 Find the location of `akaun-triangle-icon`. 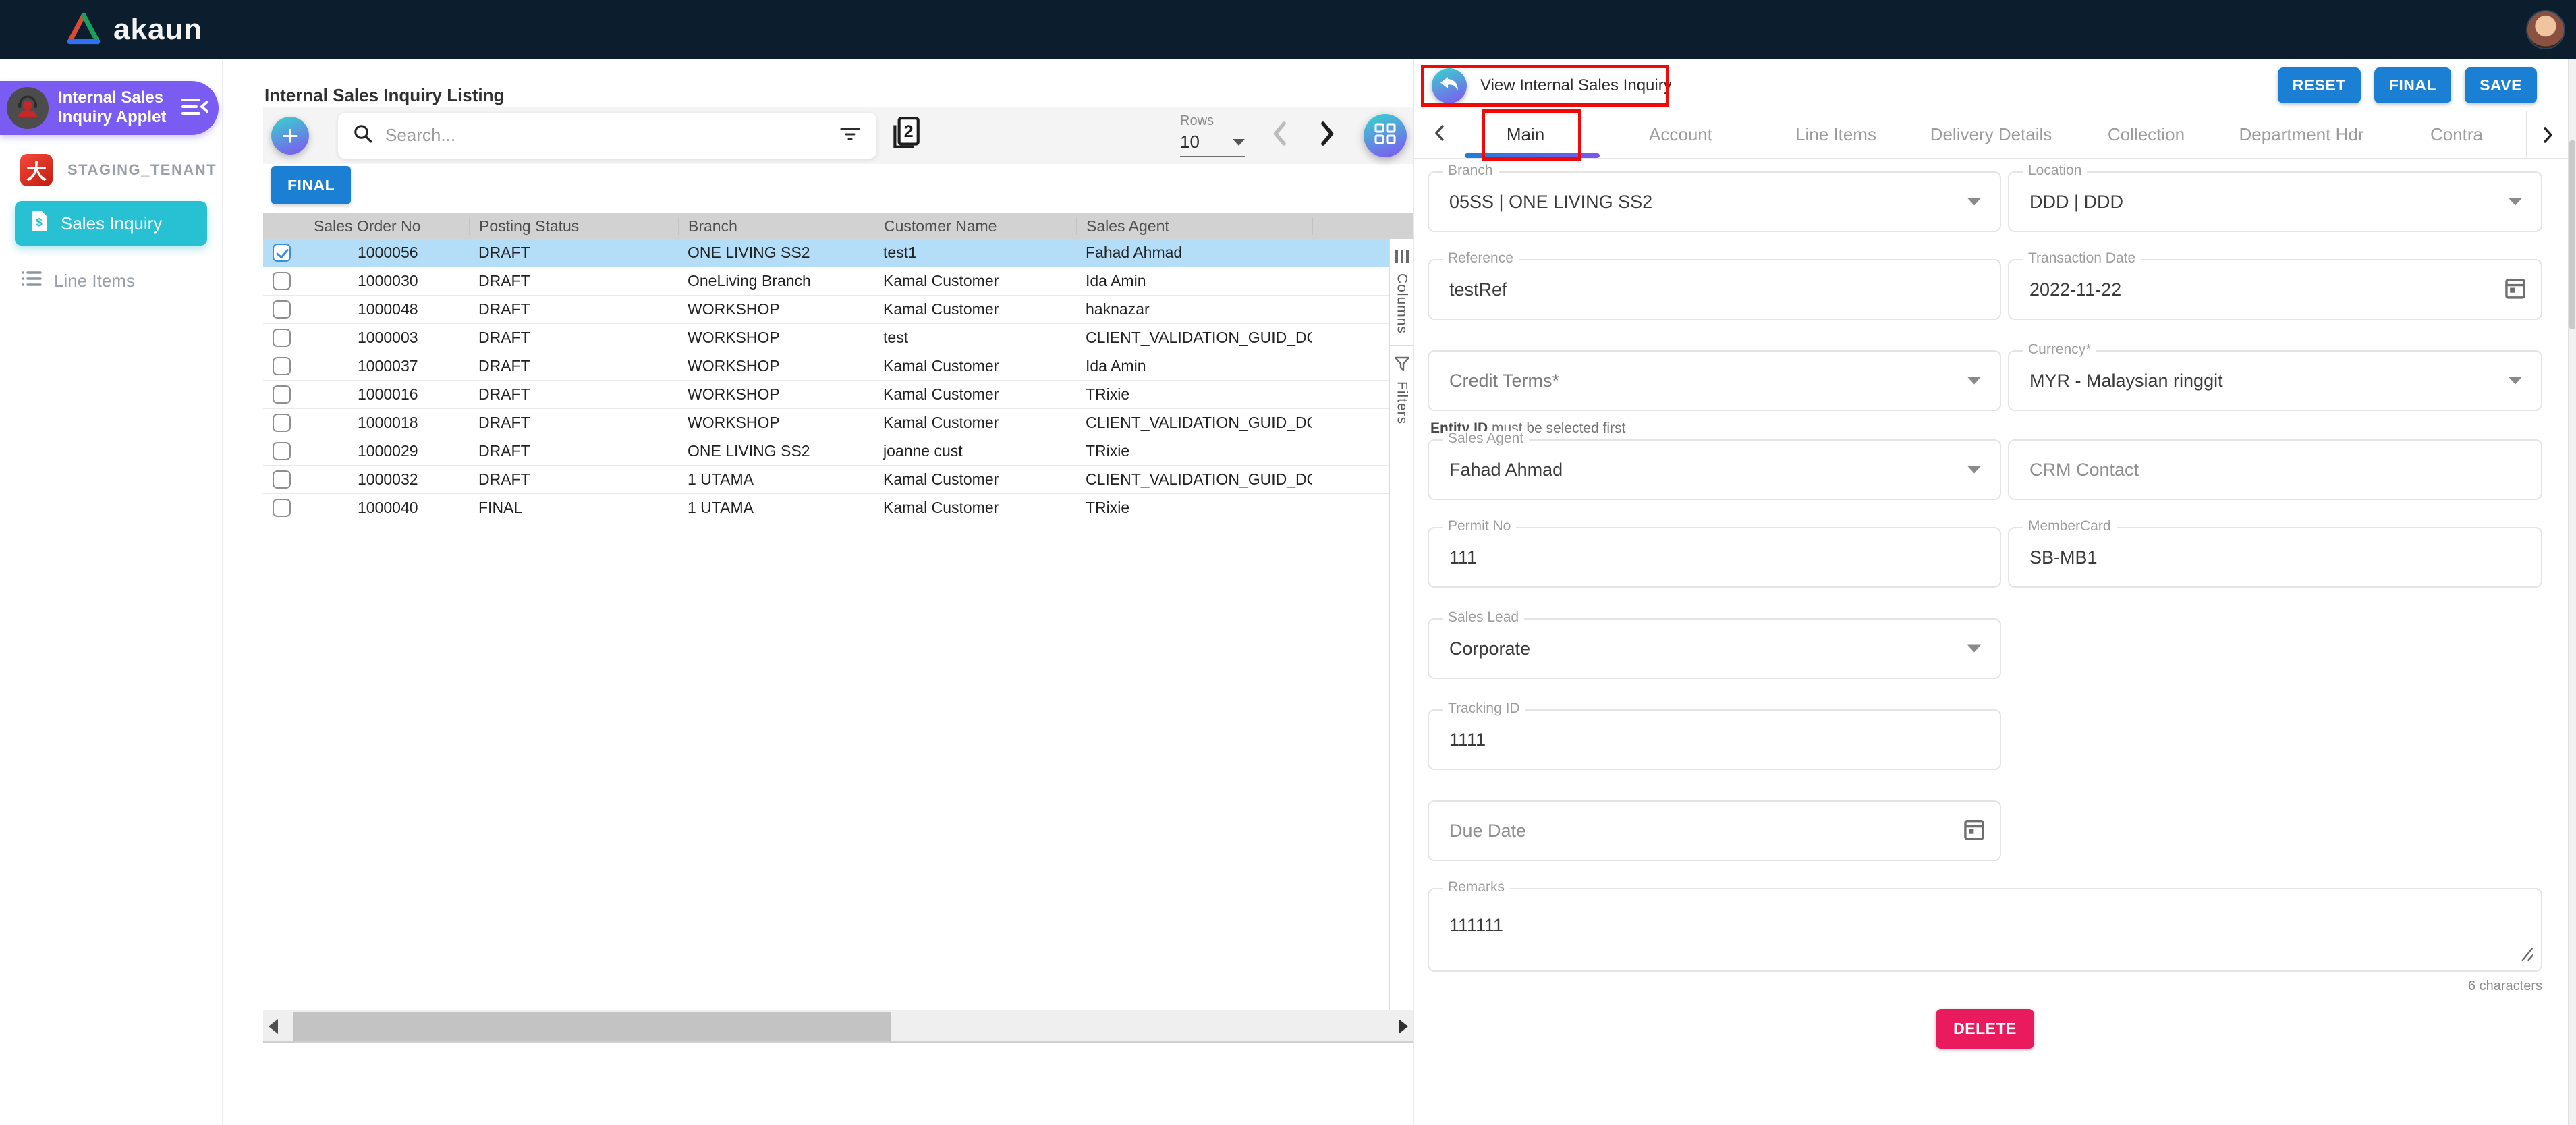

akaun-triangle-icon is located at coordinates (84, 30).